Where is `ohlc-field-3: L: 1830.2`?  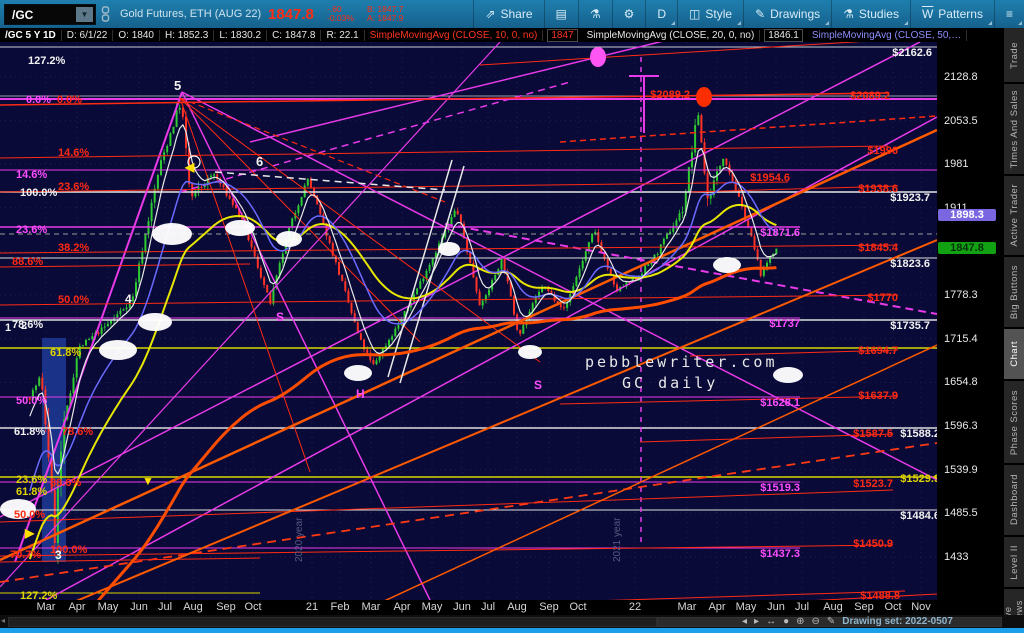 ohlc-field-3: L: 1830.2 is located at coordinates (241, 35).